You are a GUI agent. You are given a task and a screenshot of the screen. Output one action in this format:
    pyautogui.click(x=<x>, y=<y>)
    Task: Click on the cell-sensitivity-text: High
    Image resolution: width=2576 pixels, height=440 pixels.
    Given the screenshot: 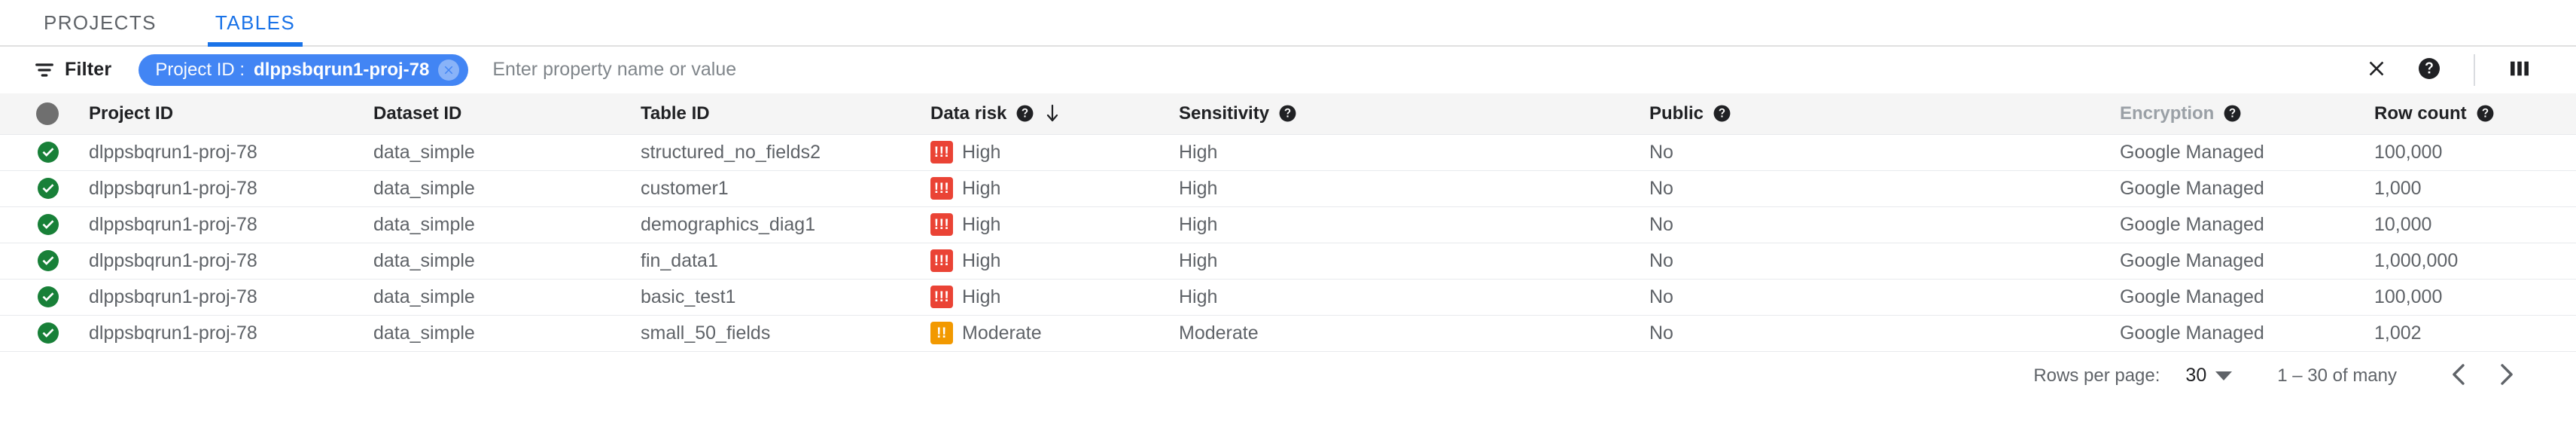 What is the action you would take?
    pyautogui.click(x=1199, y=260)
    